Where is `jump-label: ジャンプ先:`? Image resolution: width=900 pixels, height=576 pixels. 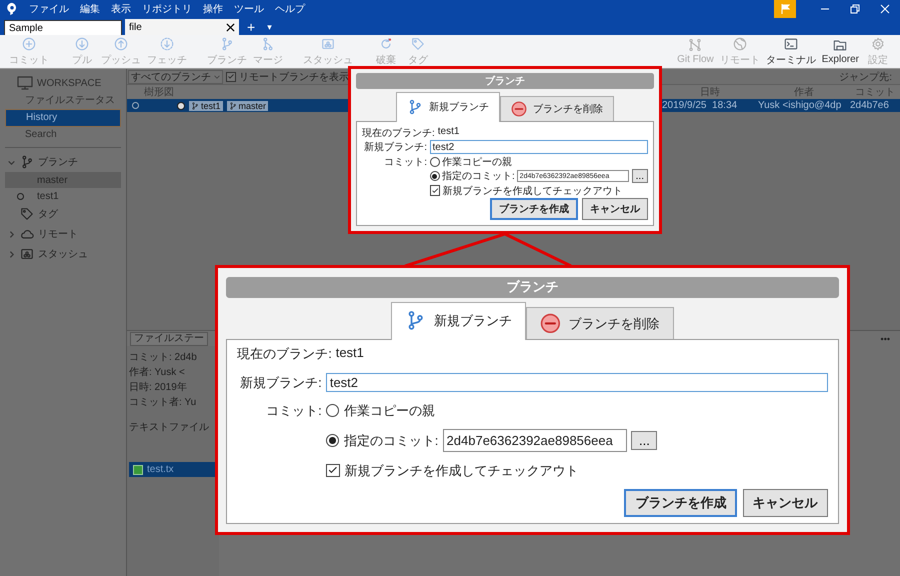
jump-label: ジャンプ先: is located at coordinates (865, 77).